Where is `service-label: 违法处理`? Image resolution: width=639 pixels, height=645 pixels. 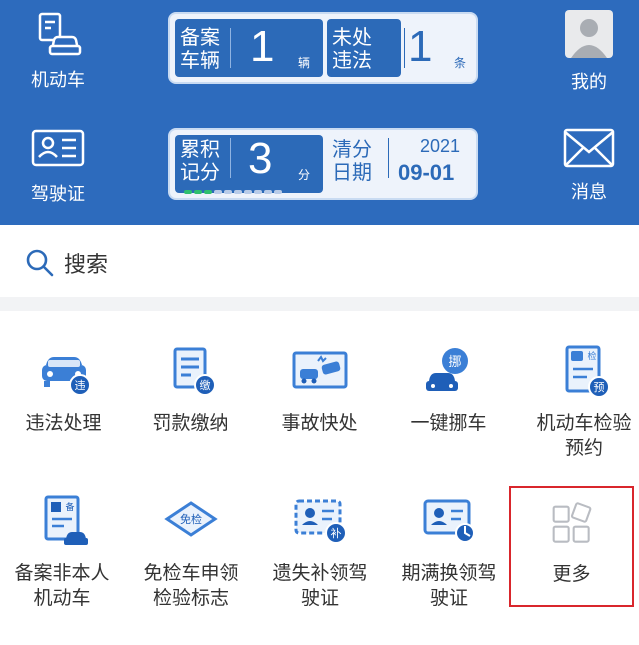
service-label: 违法处理 is located at coordinates (63, 423).